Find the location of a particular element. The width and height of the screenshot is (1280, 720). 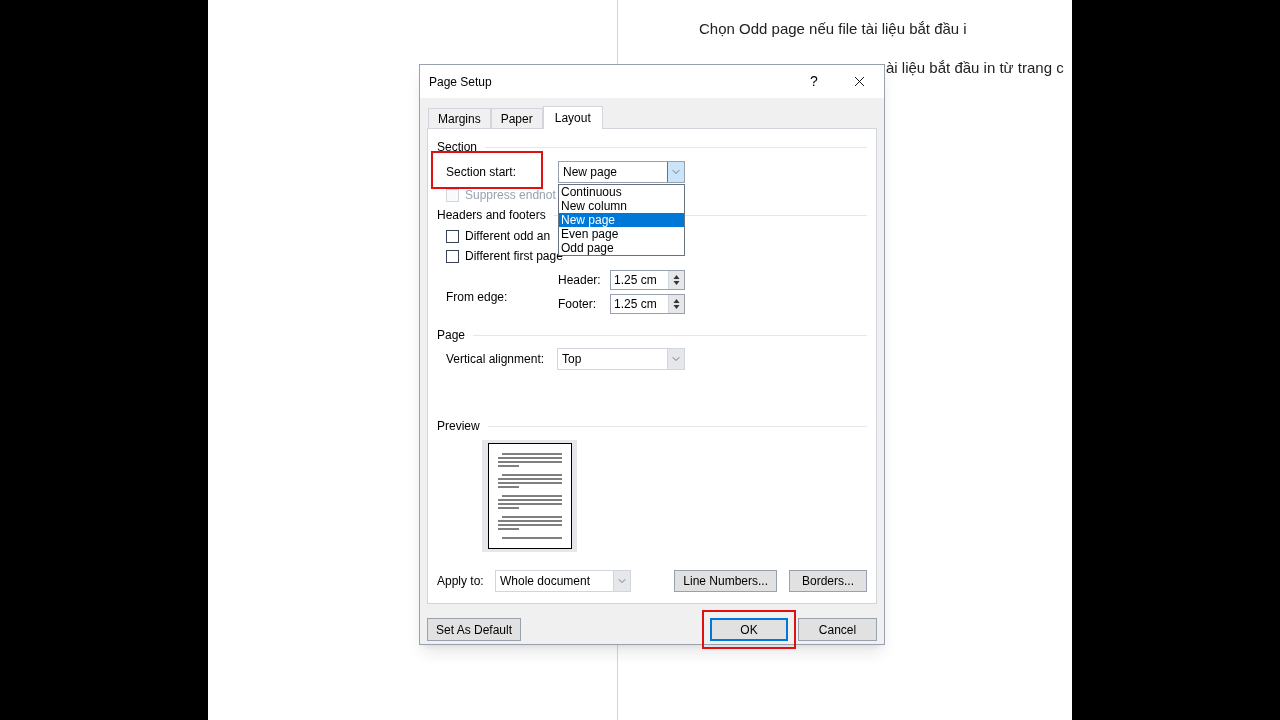

dropdown: Whole document is located at coordinates (563, 581).